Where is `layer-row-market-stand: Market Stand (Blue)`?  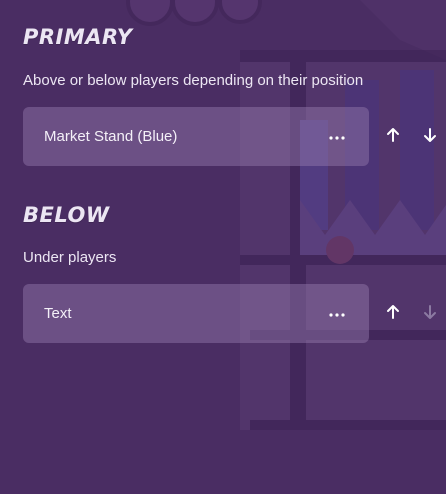 layer-row-market-stand: Market Stand (Blue) is located at coordinates (196, 136).